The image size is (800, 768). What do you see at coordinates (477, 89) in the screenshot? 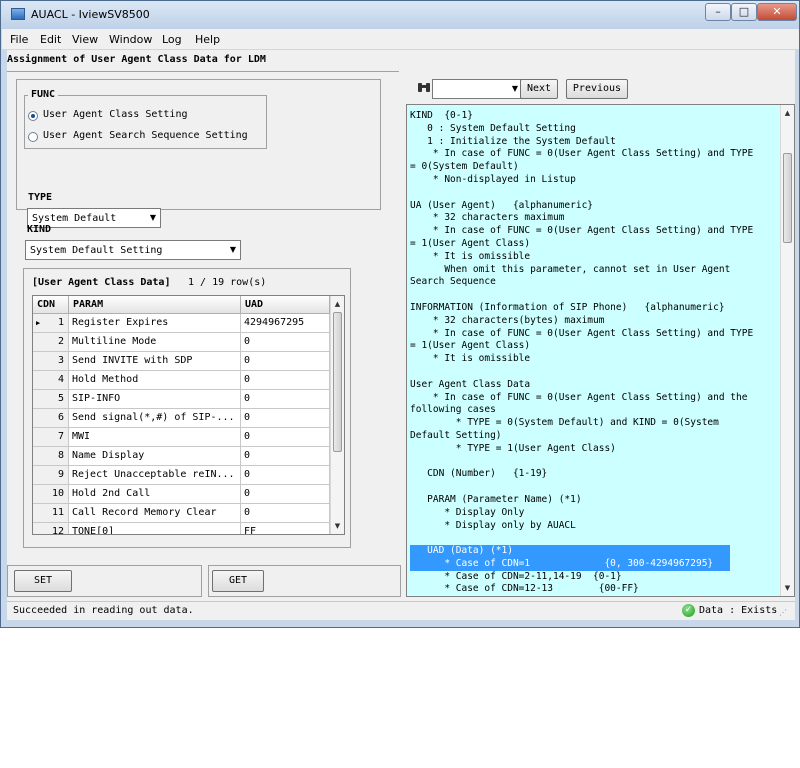
I see `search-input: ▼` at bounding box center [477, 89].